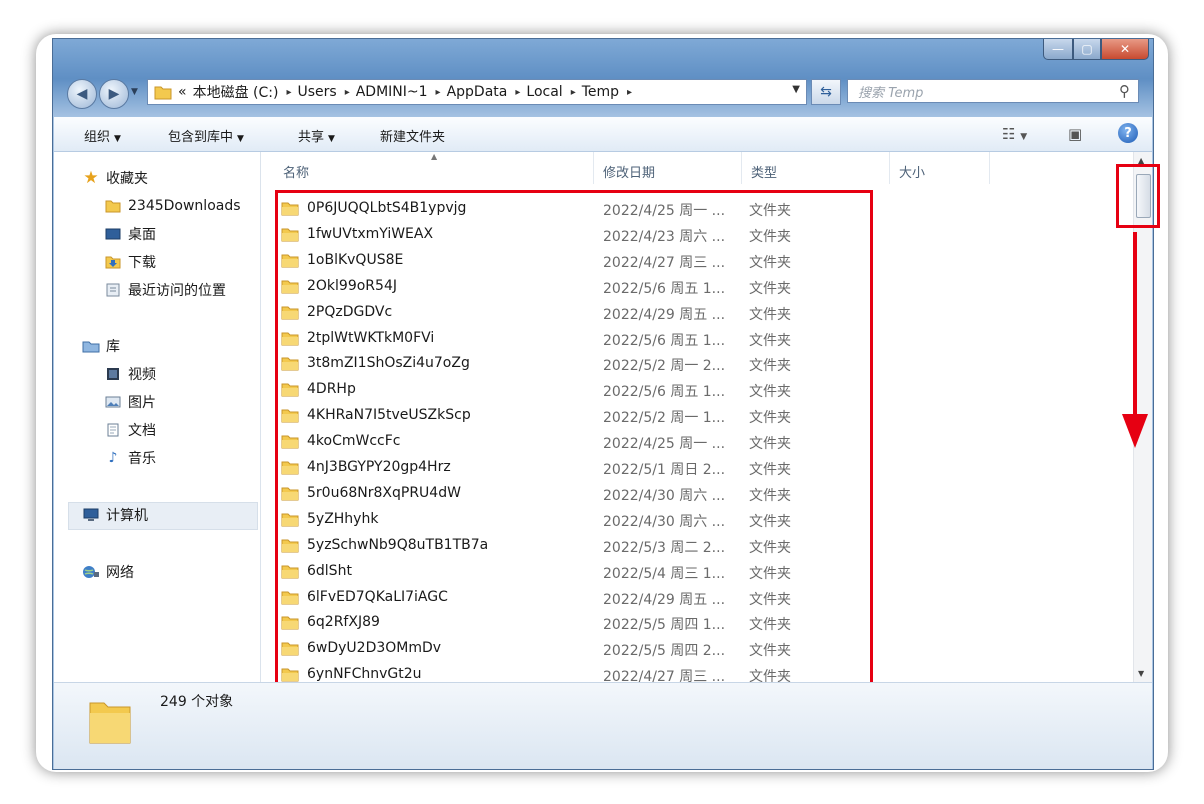 The width and height of the screenshot is (1204, 804). I want to click on breadcrumb-local: Local, so click(544, 92).